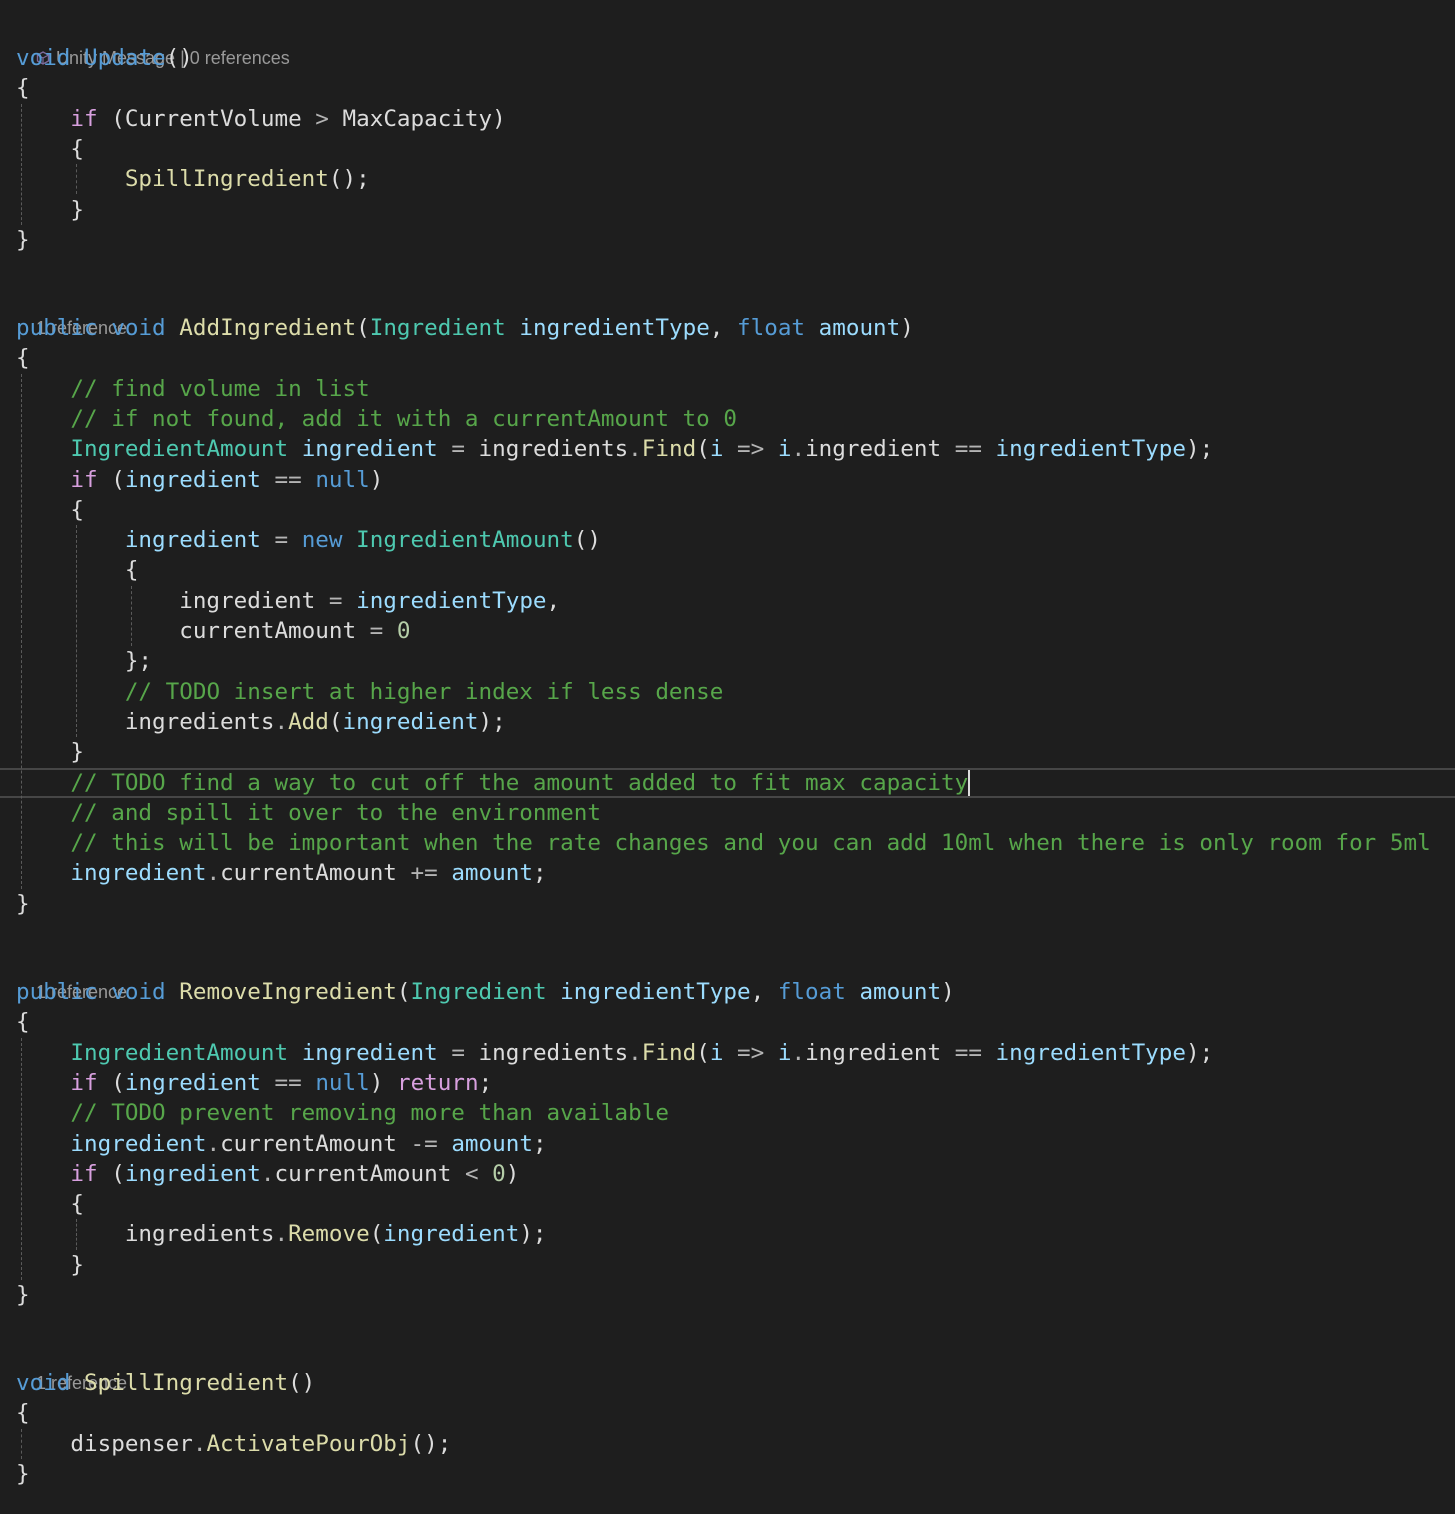  I want to click on code-token: (), so click(587, 540).